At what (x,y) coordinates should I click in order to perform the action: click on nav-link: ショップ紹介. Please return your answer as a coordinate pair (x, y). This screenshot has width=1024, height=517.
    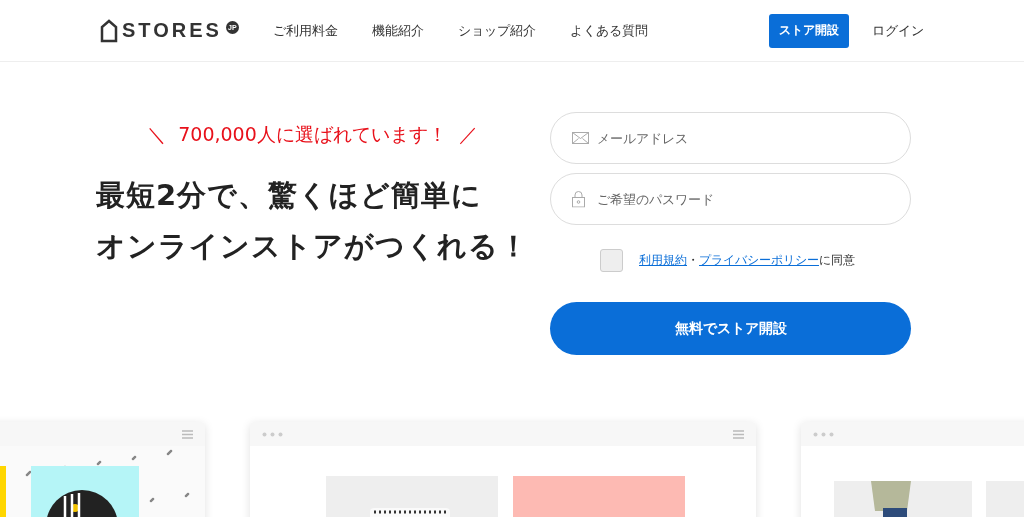
    Looking at the image, I should click on (496, 30).